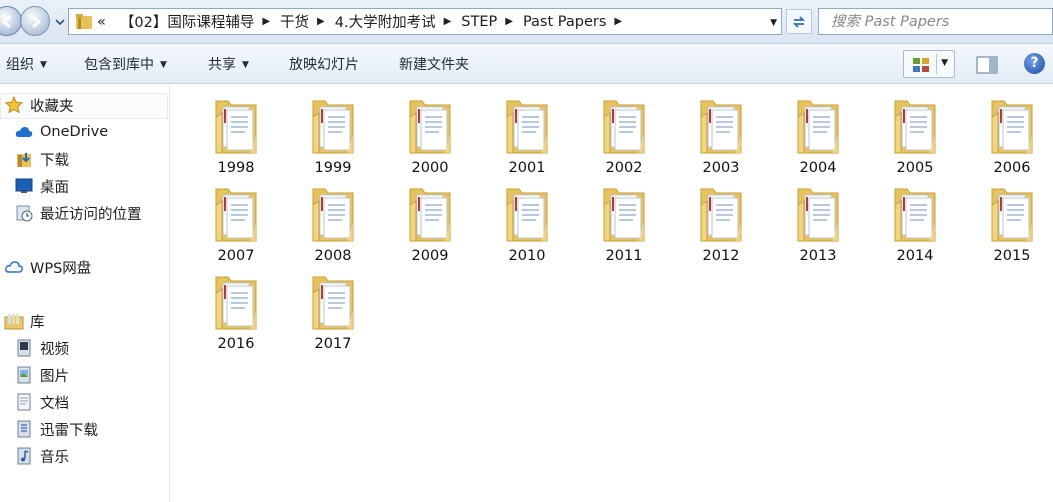 Image resolution: width=1053 pixels, height=502 pixels. Describe the element at coordinates (236, 311) in the screenshot. I see `folder-item: 2016` at that location.